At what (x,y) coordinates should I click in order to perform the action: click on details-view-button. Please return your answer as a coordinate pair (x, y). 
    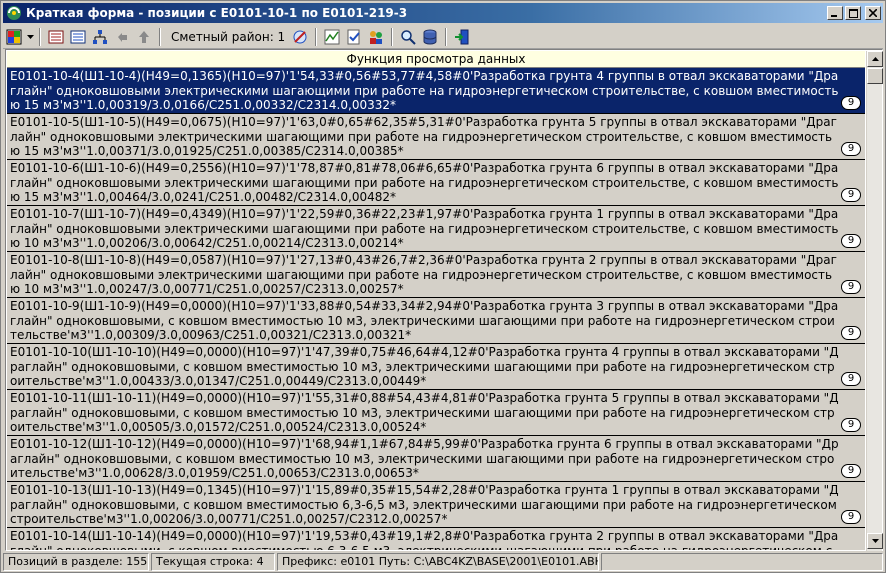
    Looking at the image, I should click on (78, 37).